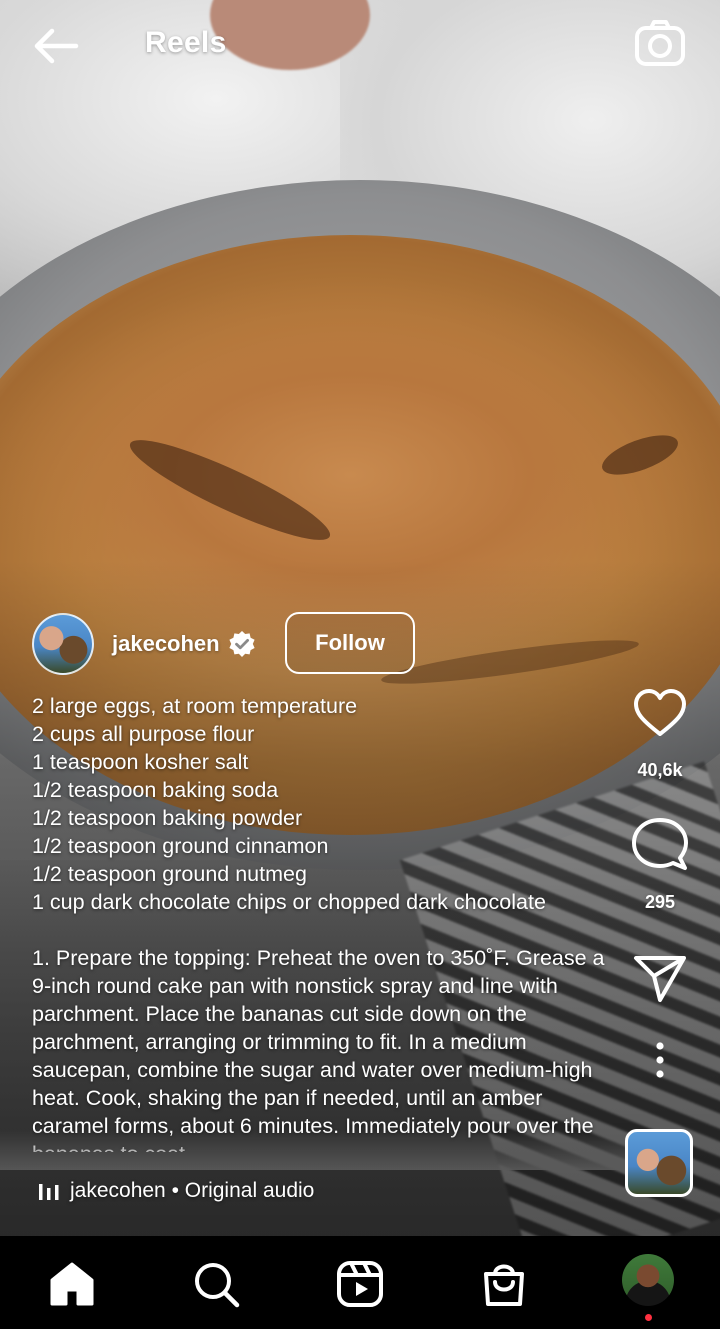 The width and height of the screenshot is (720, 1329). I want to click on caption-fade, so click(320, 1150).